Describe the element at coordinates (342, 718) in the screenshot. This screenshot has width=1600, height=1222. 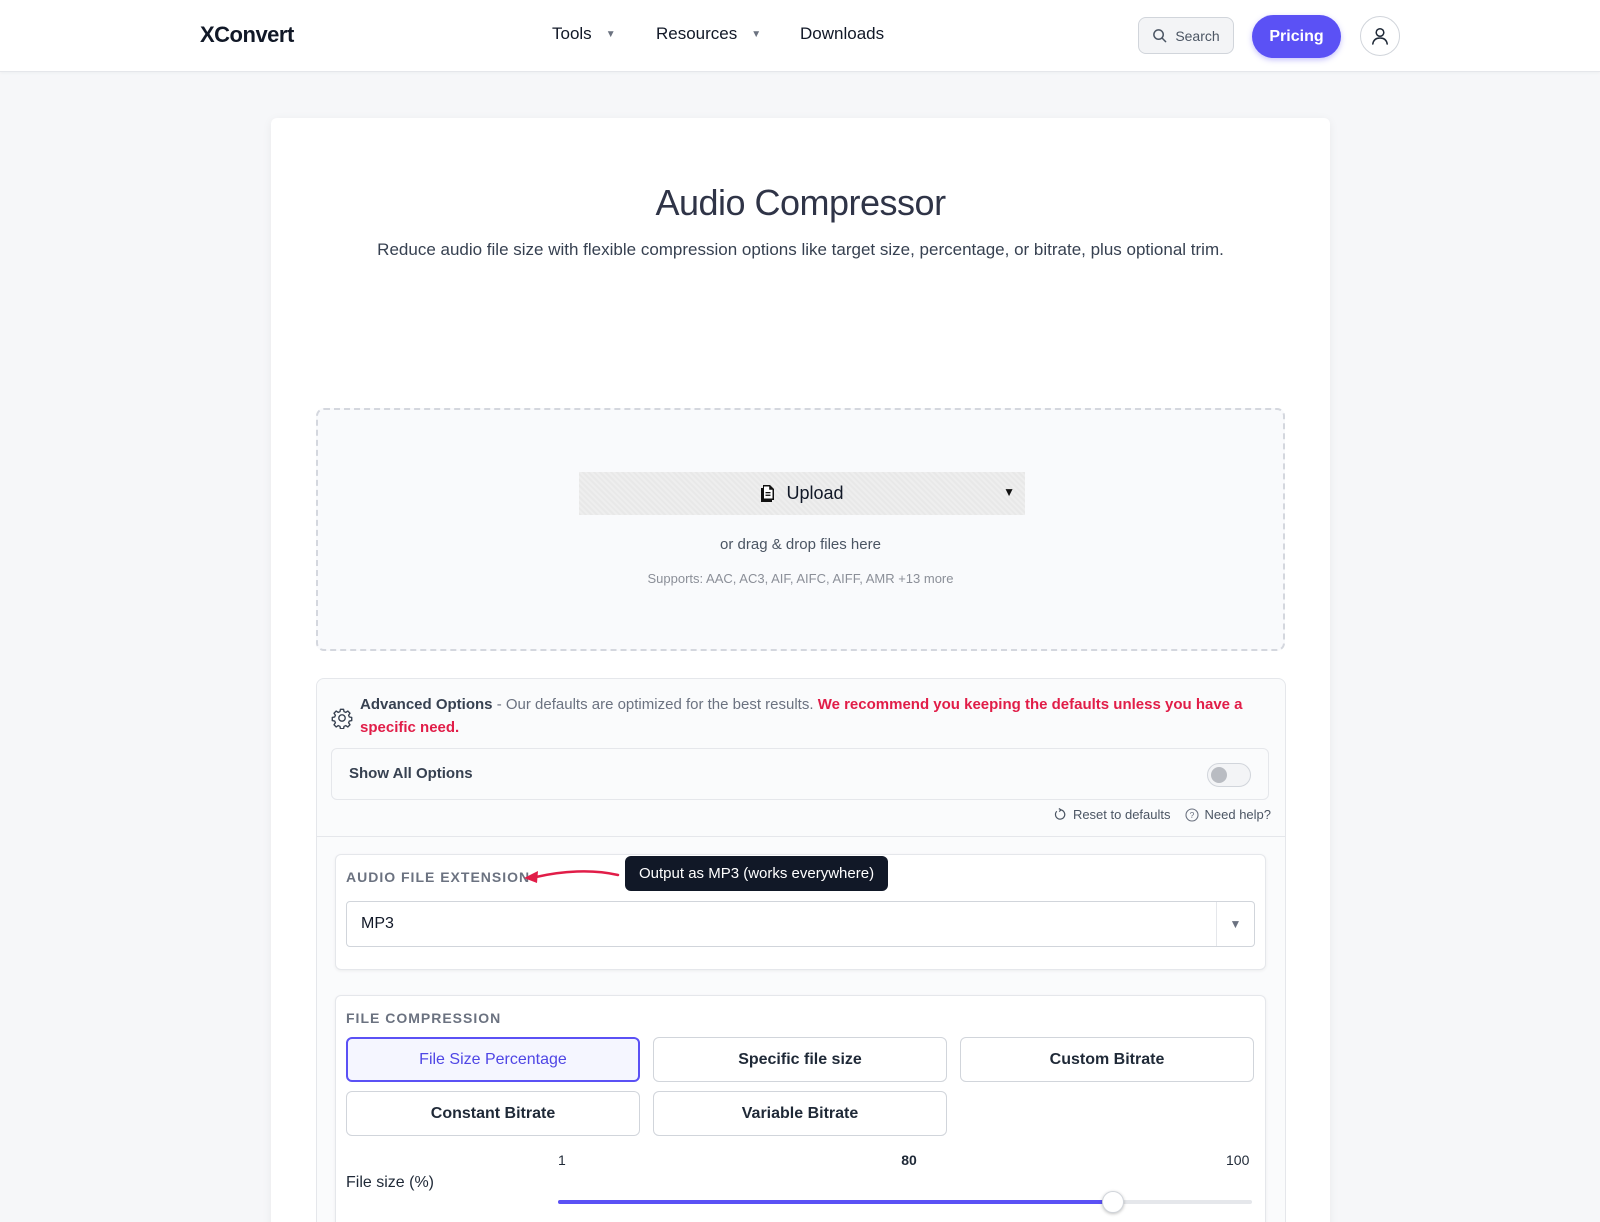
I see `gear-icon` at that location.